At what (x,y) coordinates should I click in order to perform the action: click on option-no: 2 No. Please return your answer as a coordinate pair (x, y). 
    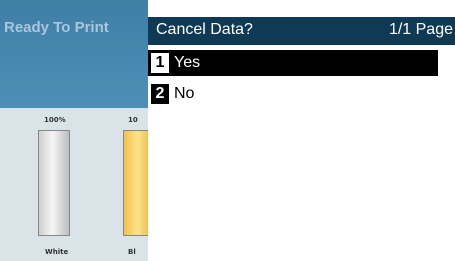
    Looking at the image, I should click on (293, 94).